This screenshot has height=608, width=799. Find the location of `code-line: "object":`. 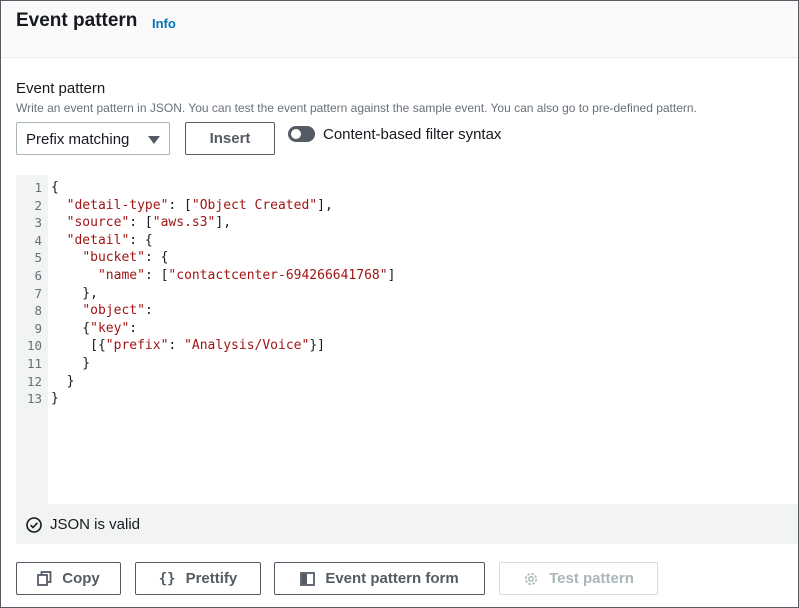

code-line: "object": is located at coordinates (117, 311).